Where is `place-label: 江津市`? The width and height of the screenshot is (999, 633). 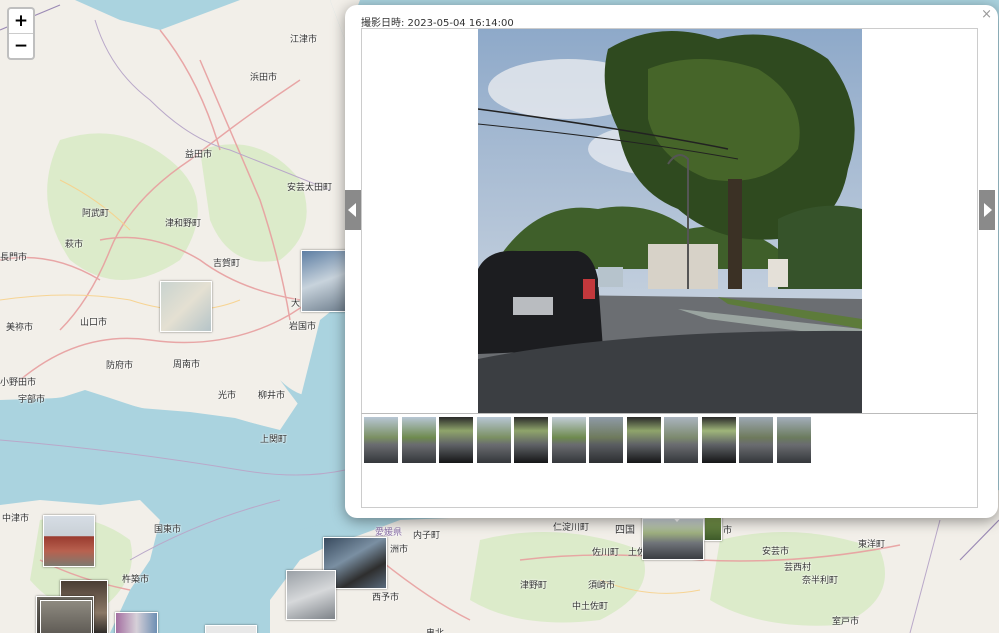
place-label: 江津市 is located at coordinates (304, 40).